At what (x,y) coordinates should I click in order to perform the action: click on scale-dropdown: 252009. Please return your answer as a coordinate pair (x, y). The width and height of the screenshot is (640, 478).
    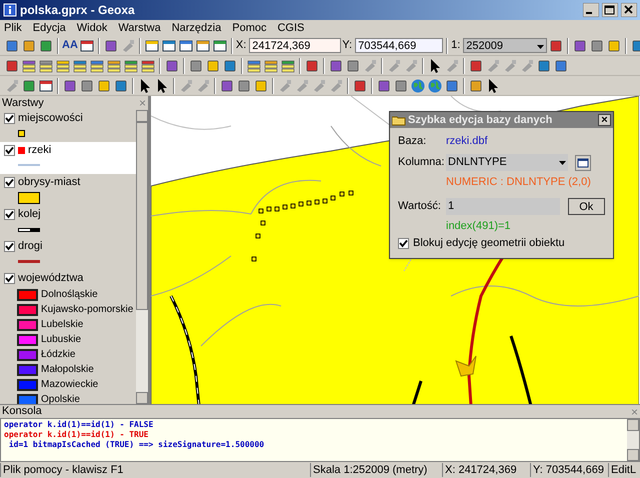
    Looking at the image, I should click on (505, 45).